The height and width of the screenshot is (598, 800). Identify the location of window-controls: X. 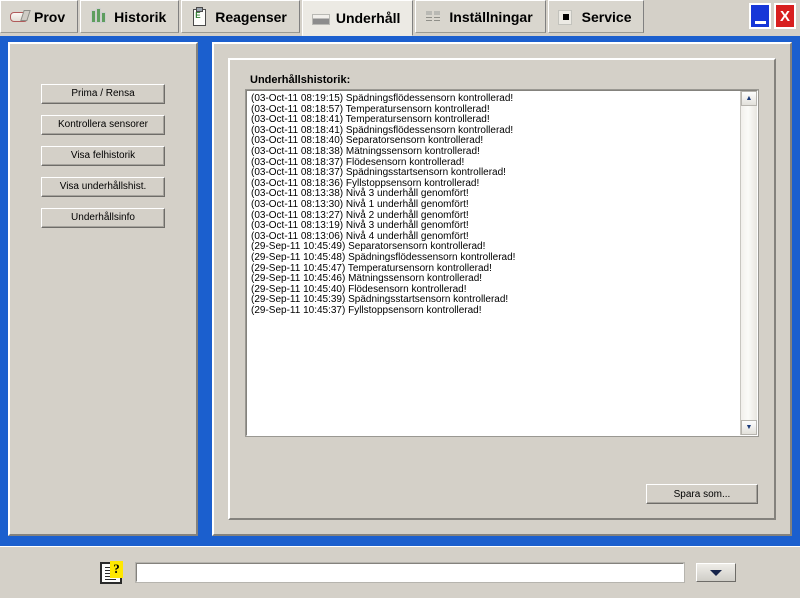
(774, 14).